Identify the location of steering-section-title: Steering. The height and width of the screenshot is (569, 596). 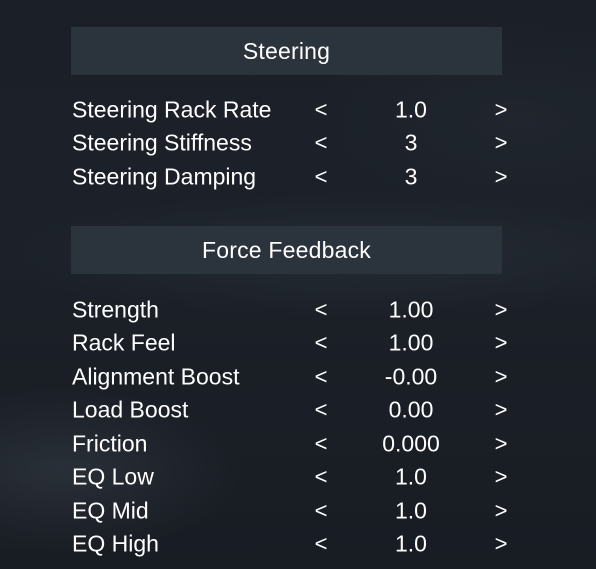
(286, 50).